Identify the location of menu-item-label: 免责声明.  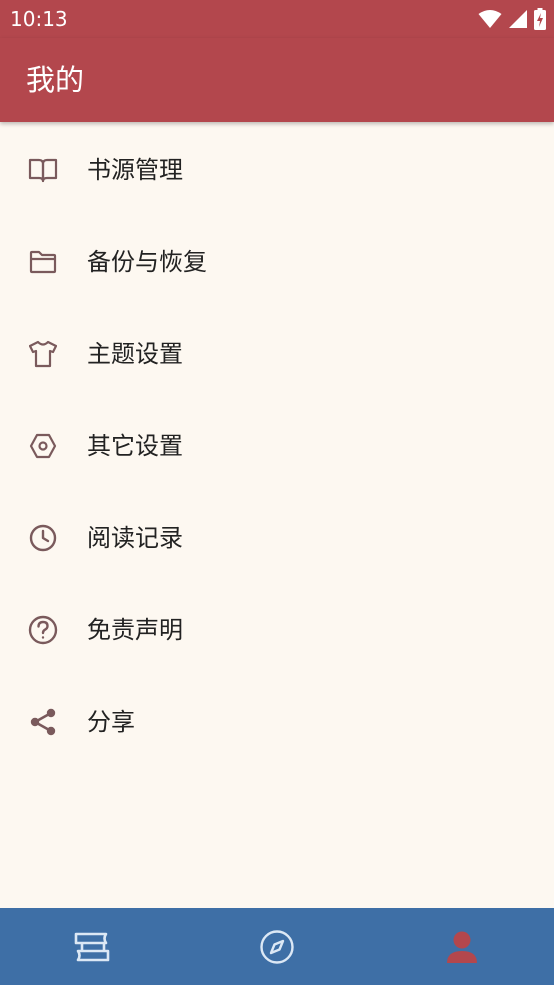
(135, 630).